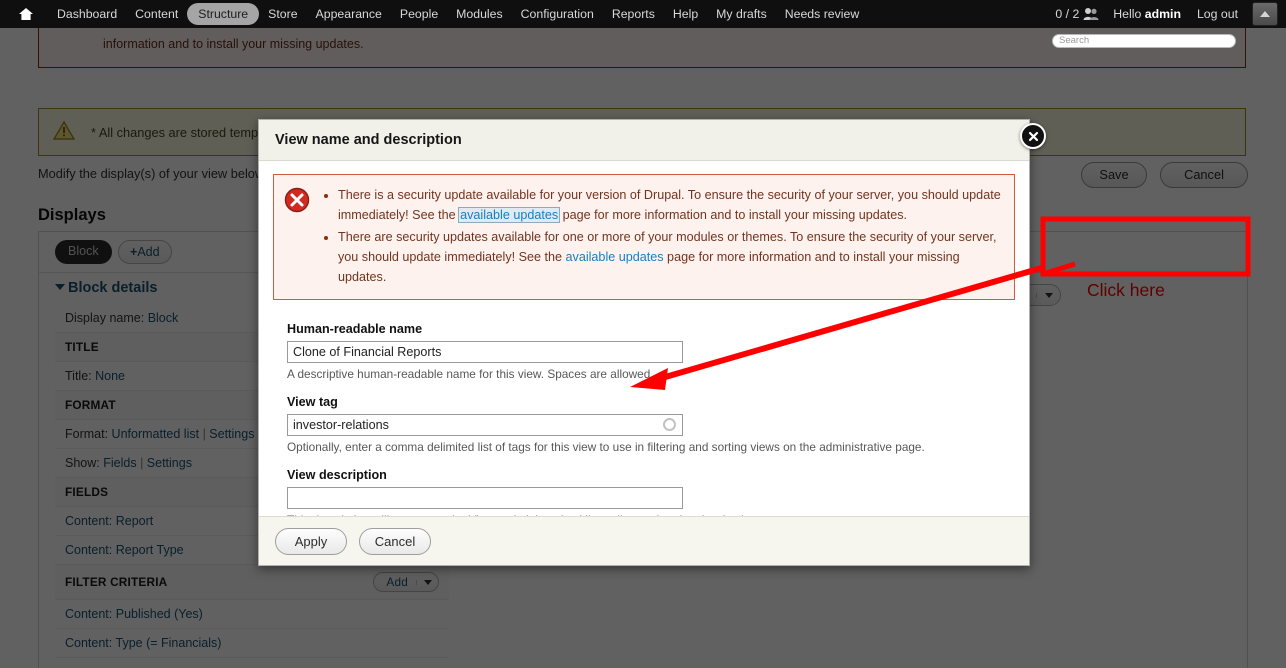 Image resolution: width=1286 pixels, height=668 pixels. I want to click on toolbar-link-structure: Structure, so click(223, 14).